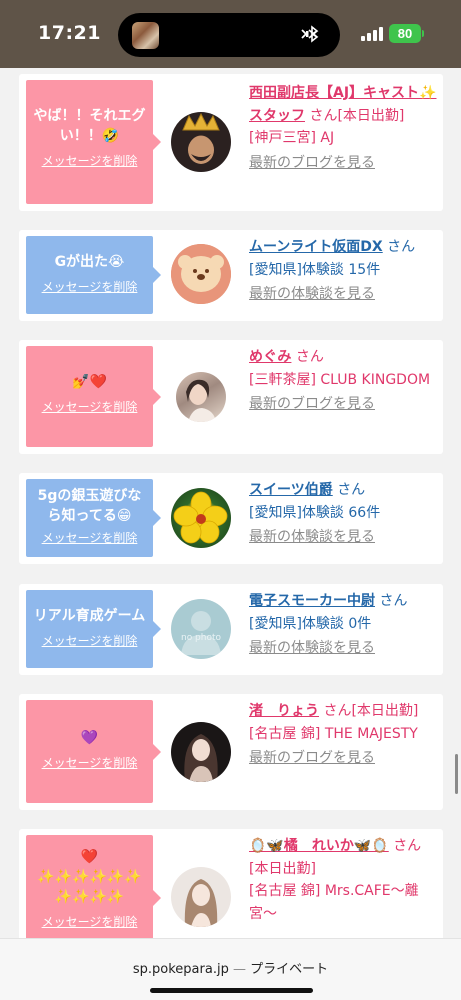  I want to click on browser-url-bar: sp.pokepara.jp — プライベート, so click(230, 969).